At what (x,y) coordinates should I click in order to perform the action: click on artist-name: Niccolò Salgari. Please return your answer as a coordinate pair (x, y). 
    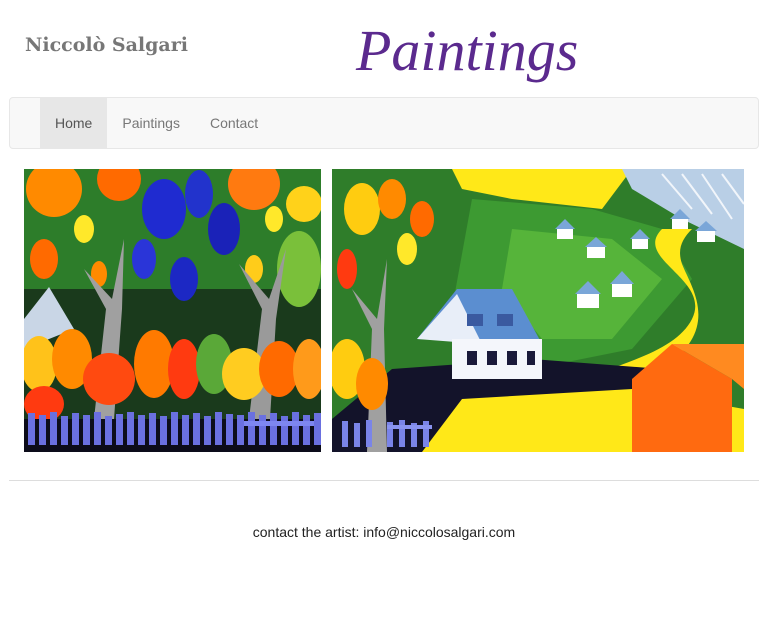
    Looking at the image, I should click on (106, 45).